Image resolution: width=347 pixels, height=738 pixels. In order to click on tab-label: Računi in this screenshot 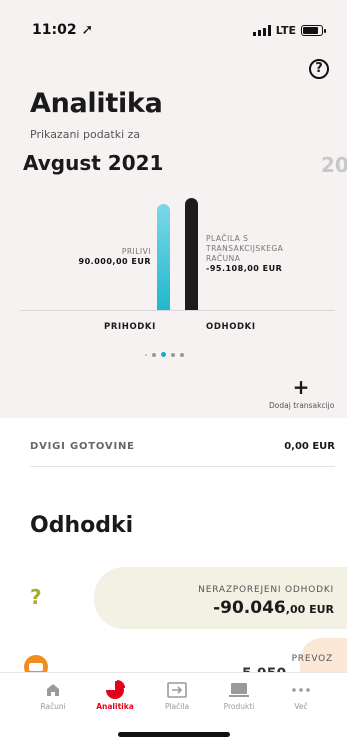, I will do `click(53, 706)`.